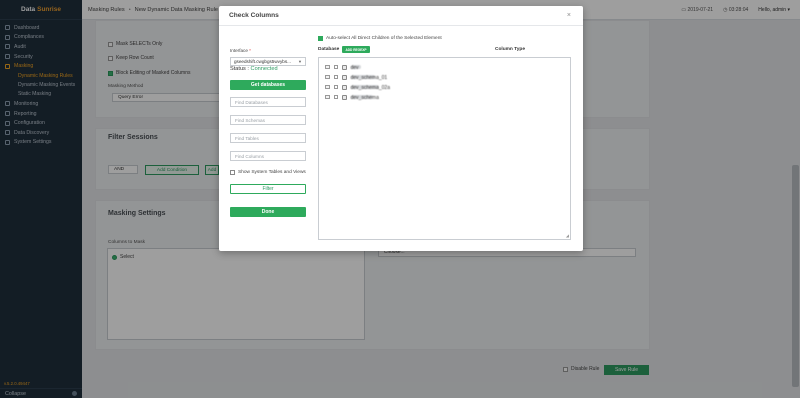 Image resolution: width=800 pixels, height=398 pixels. I want to click on add-regexp-button: ADD REGEXP, so click(356, 49).